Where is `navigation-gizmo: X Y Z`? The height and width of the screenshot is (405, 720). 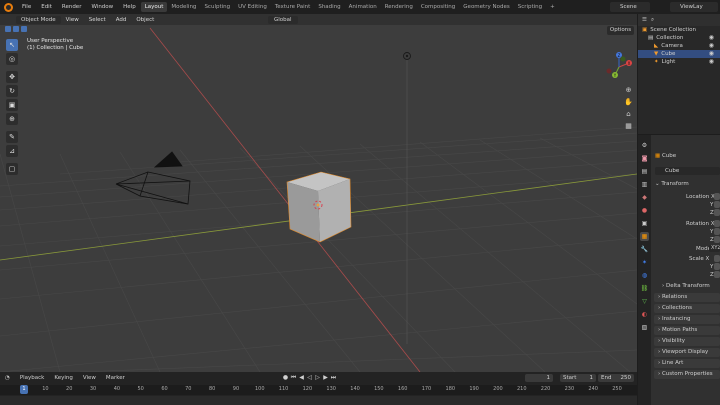
navigation-gizmo: X Y Z is located at coordinates (619, 67).